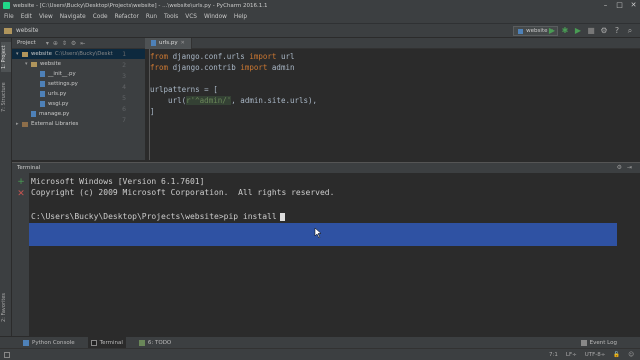  Describe the element at coordinates (619, 5) in the screenshot. I see `maximize-button: □` at that location.